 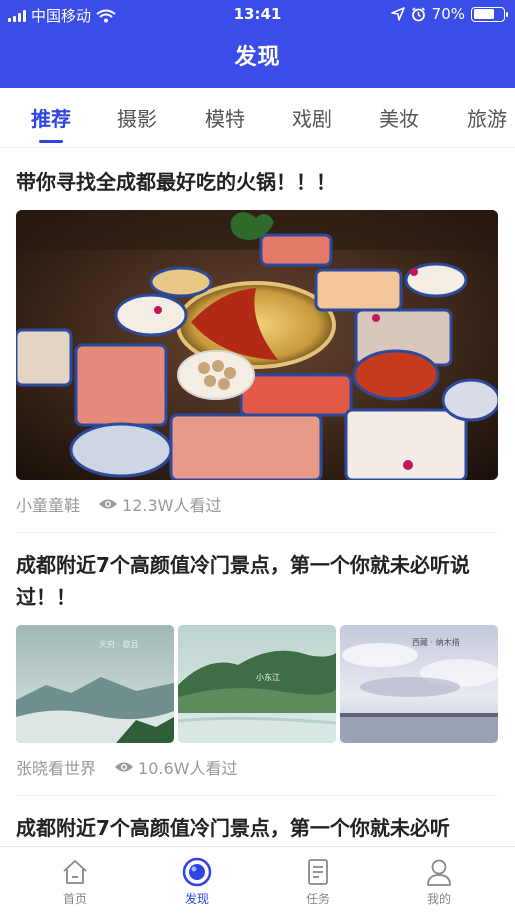 What do you see at coordinates (74, 899) in the screenshot?
I see `tabbar-label: 首页` at bounding box center [74, 899].